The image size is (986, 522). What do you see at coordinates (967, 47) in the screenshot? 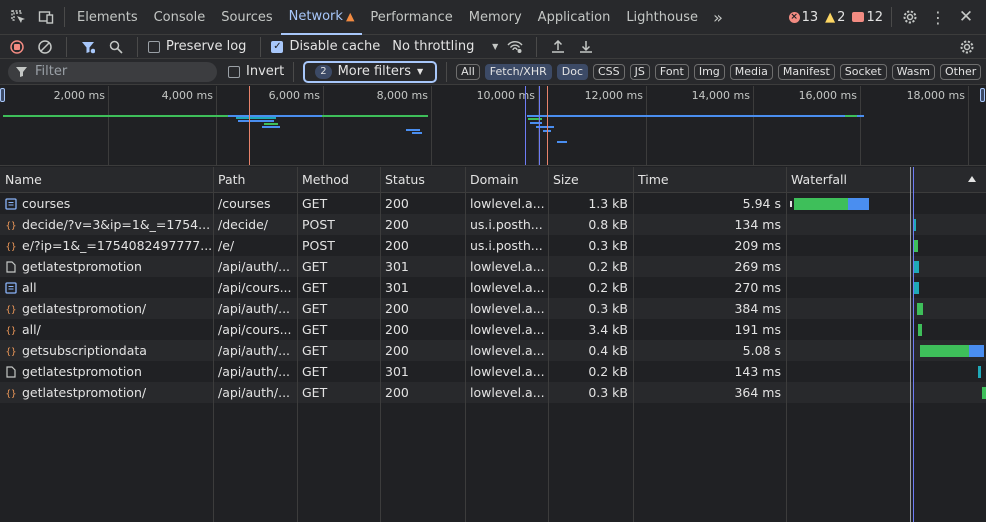
I see `network-settings-gear-icon` at bounding box center [967, 47].